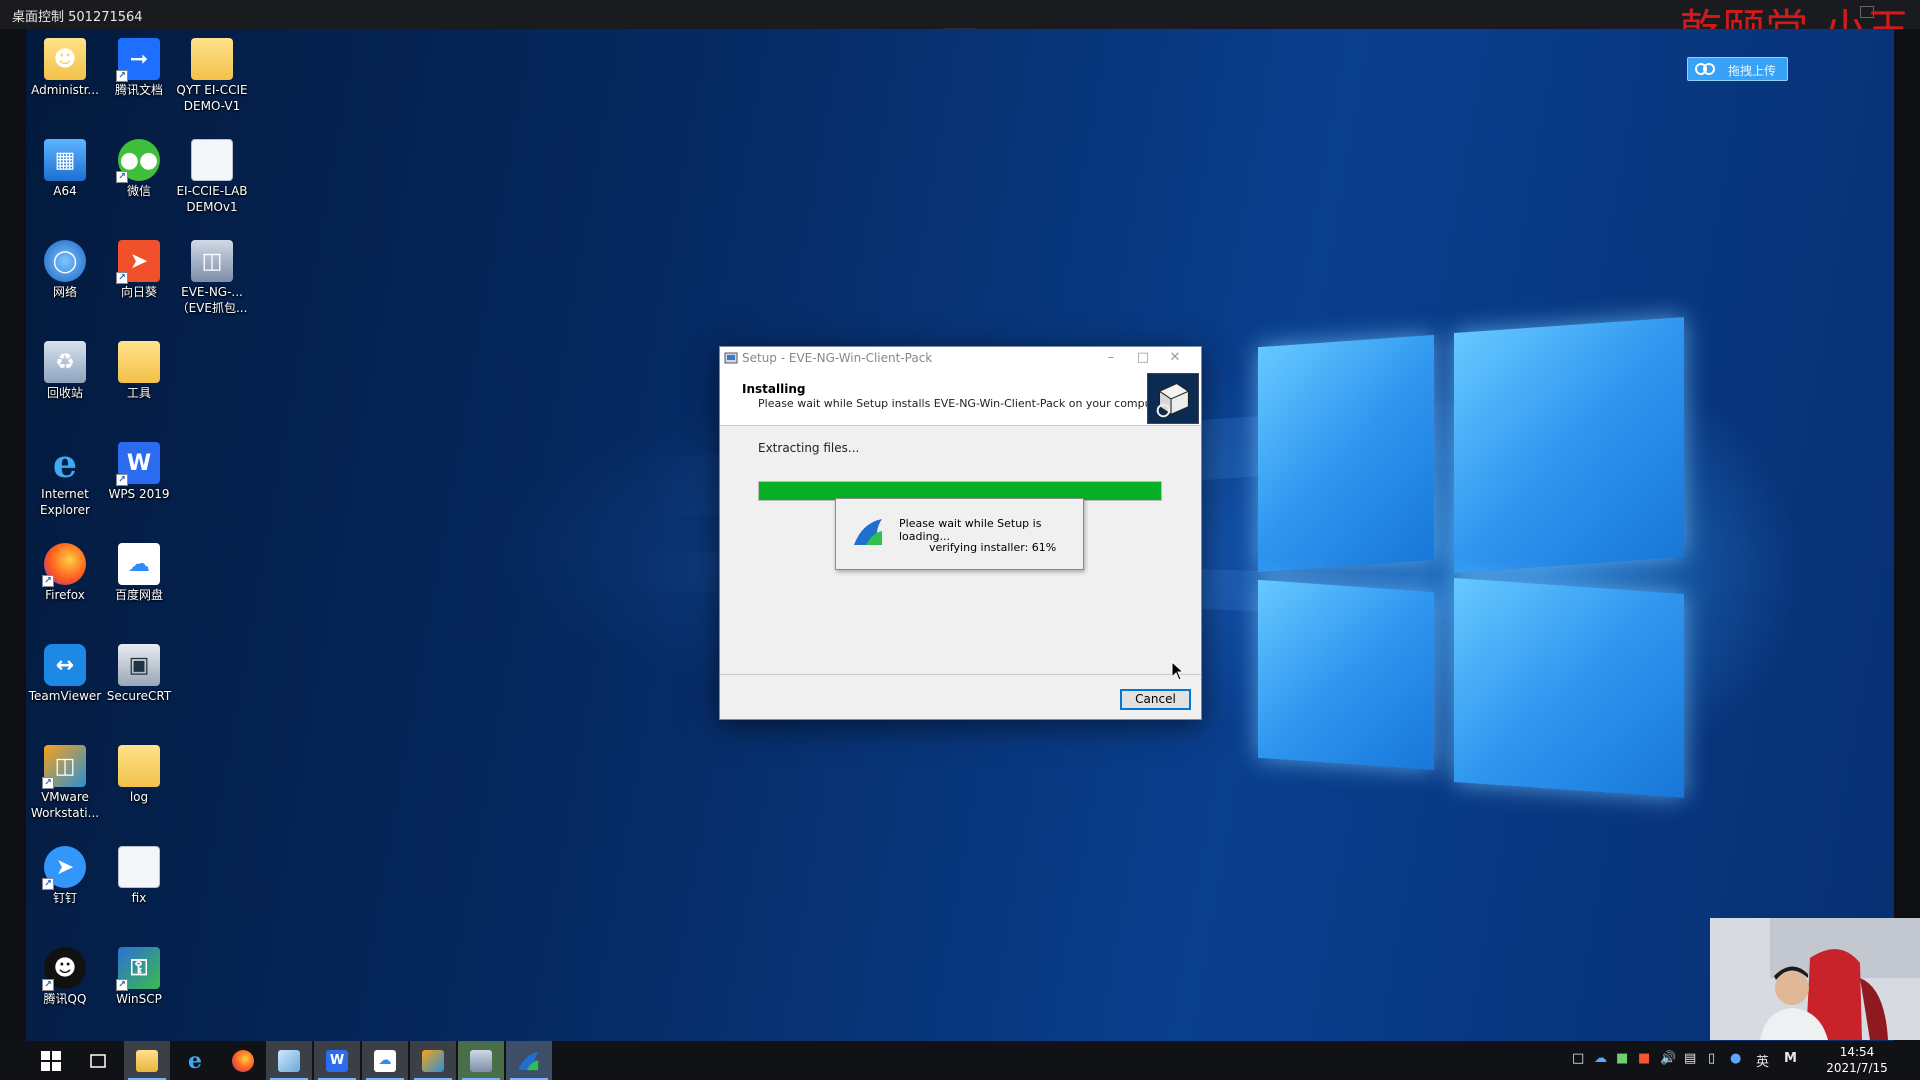 The image size is (1920, 1080). I want to click on computer-icon: ▦, so click(65, 160).